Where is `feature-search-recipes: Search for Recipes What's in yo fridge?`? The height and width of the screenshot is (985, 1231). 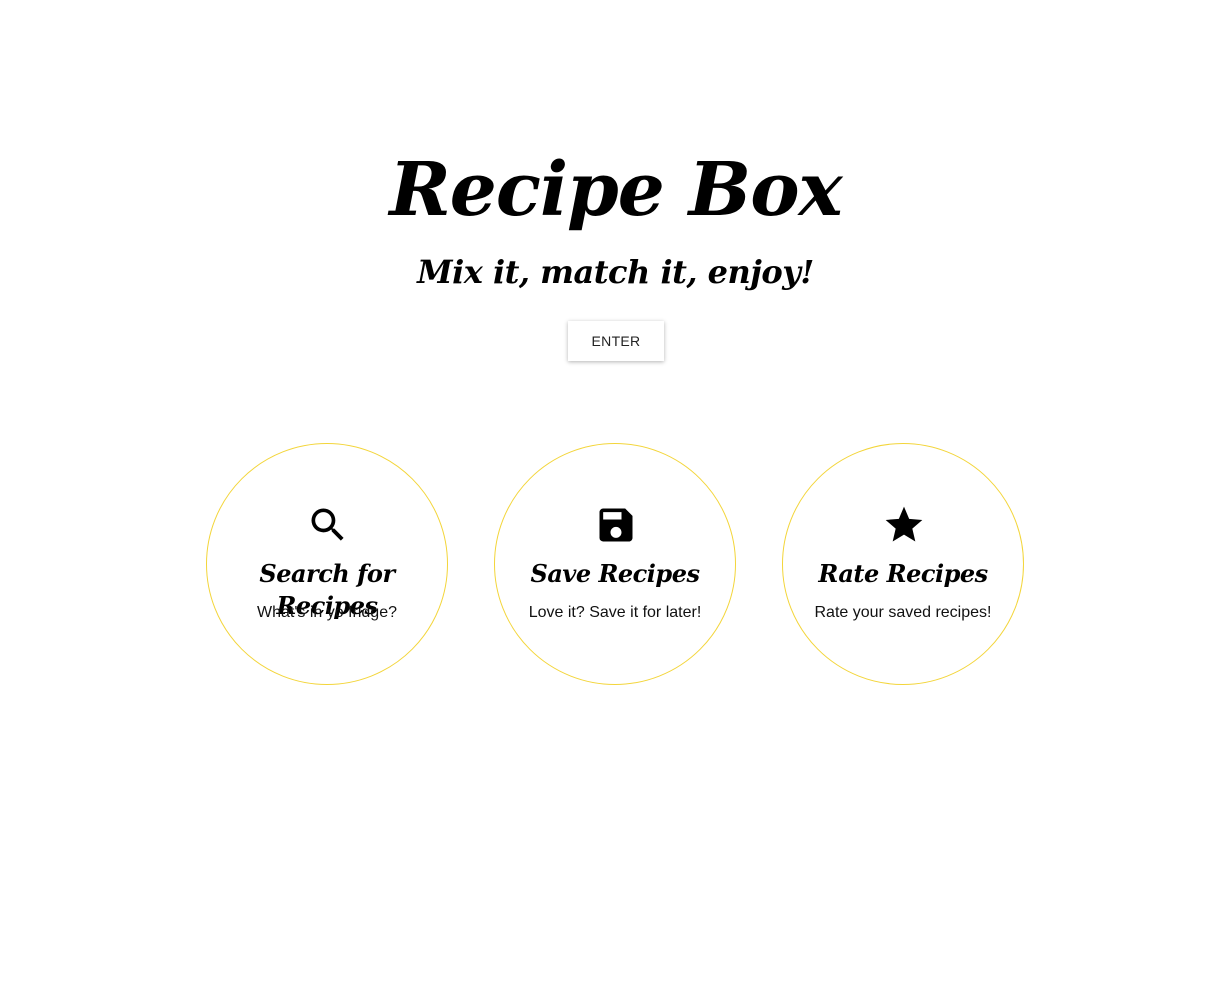 feature-search-recipes: Search for Recipes What's in yo fridge? is located at coordinates (327, 564).